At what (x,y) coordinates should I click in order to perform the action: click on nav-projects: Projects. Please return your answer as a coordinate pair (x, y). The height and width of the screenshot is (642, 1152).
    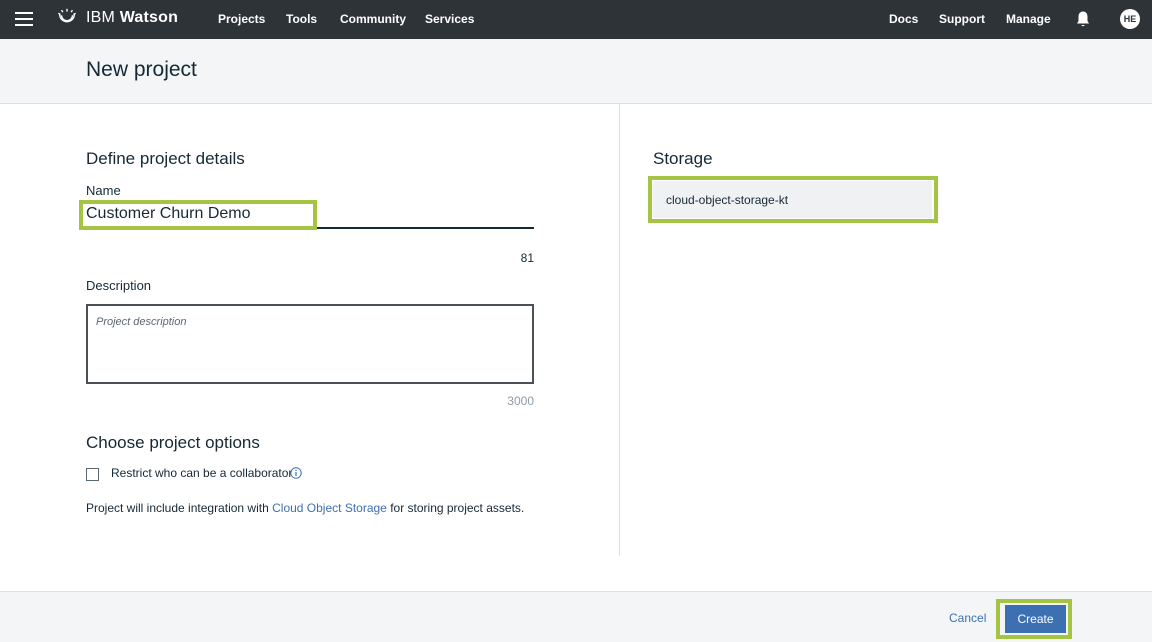
    Looking at the image, I should click on (241, 19).